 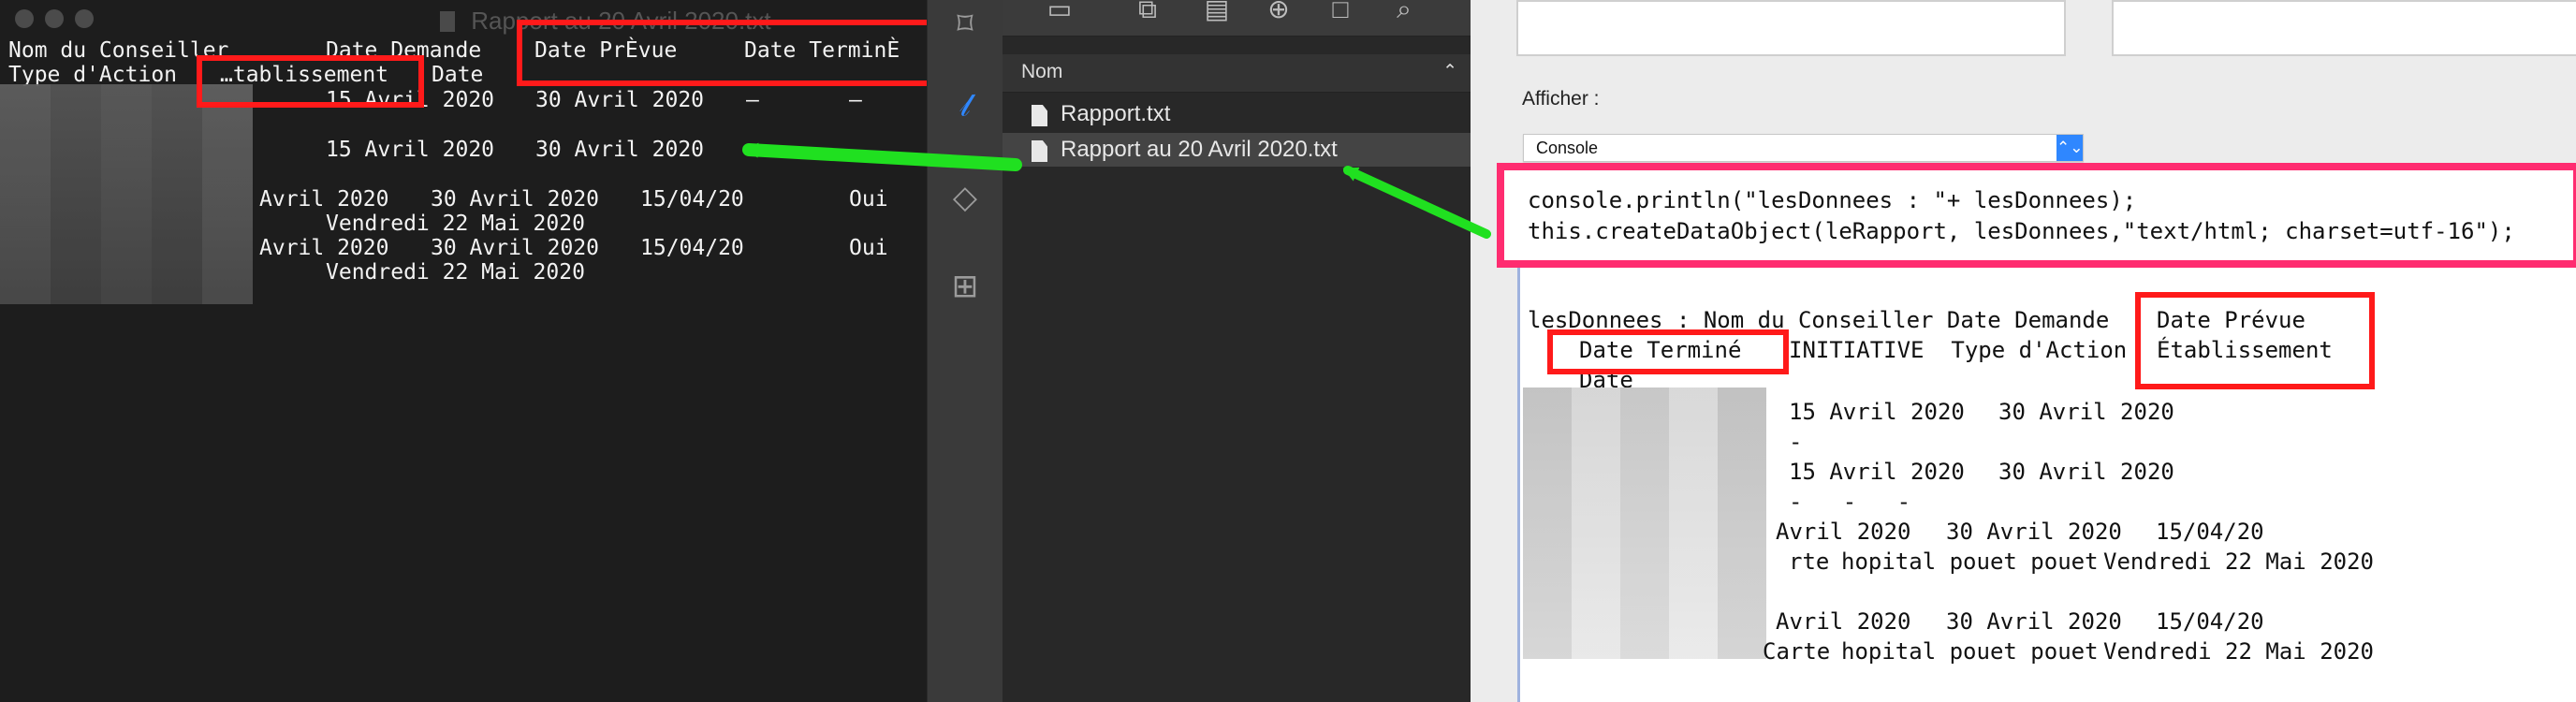 What do you see at coordinates (965, 286) in the screenshot?
I see `hierarchy-icon: ⊞` at bounding box center [965, 286].